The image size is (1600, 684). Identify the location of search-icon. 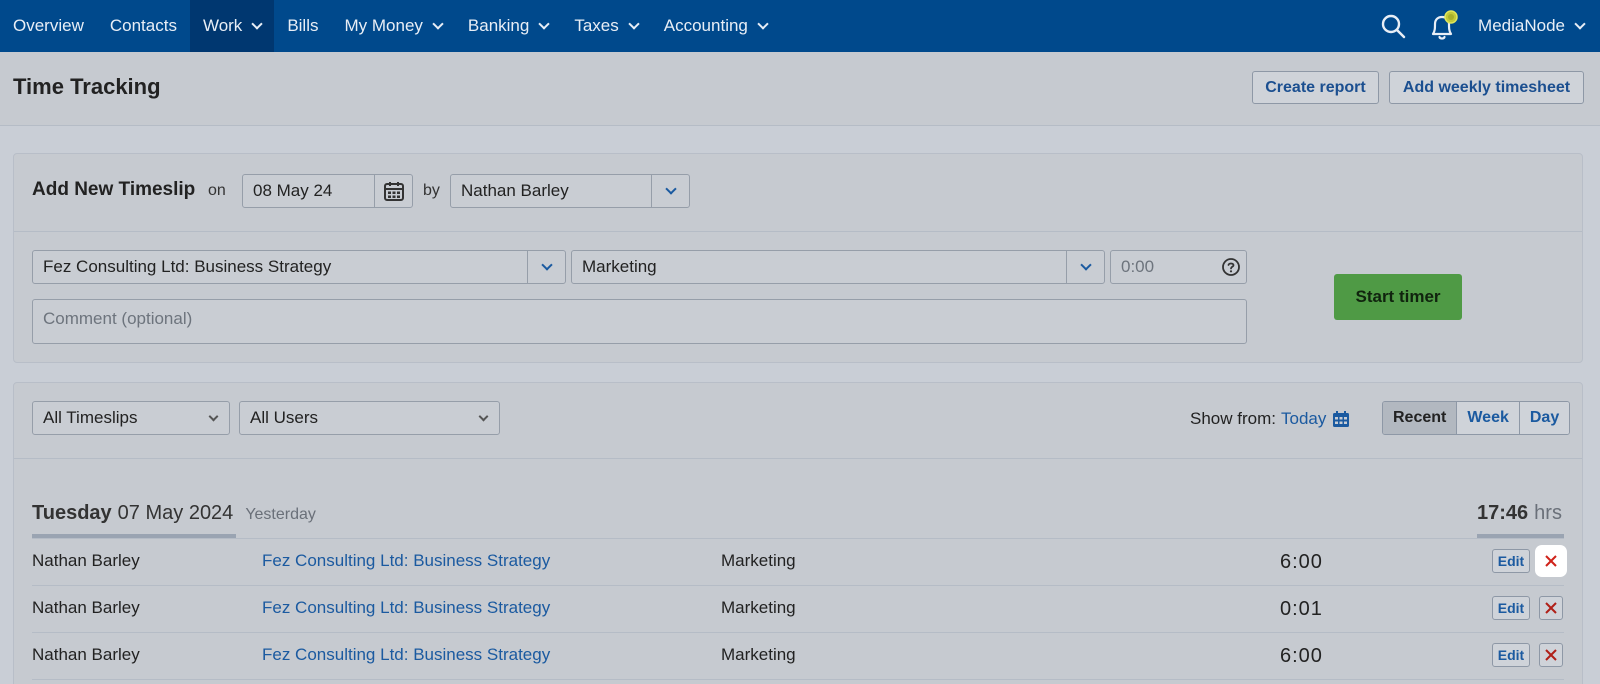
(1393, 26).